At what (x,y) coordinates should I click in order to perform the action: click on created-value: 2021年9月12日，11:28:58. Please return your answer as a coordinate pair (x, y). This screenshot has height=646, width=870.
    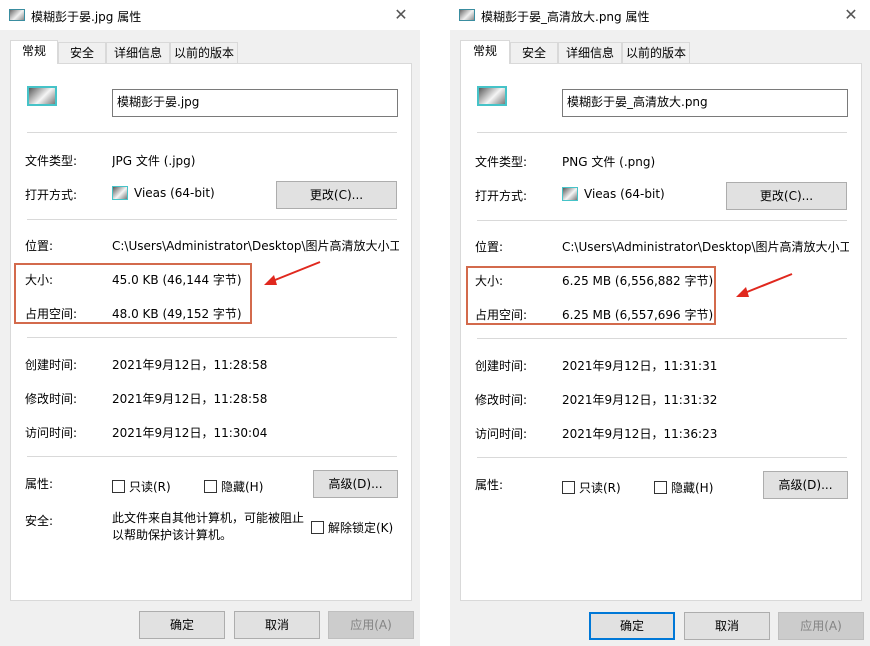
    Looking at the image, I should click on (190, 365).